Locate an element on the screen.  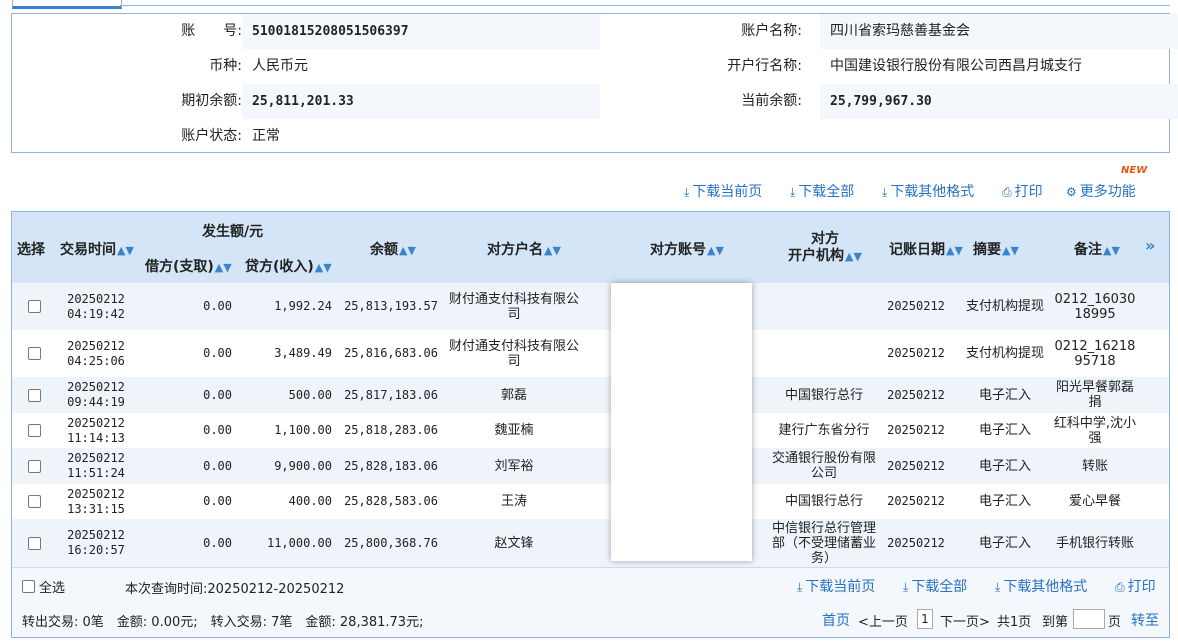
print-button: ⎙ 打印 is located at coordinates (1022, 191).